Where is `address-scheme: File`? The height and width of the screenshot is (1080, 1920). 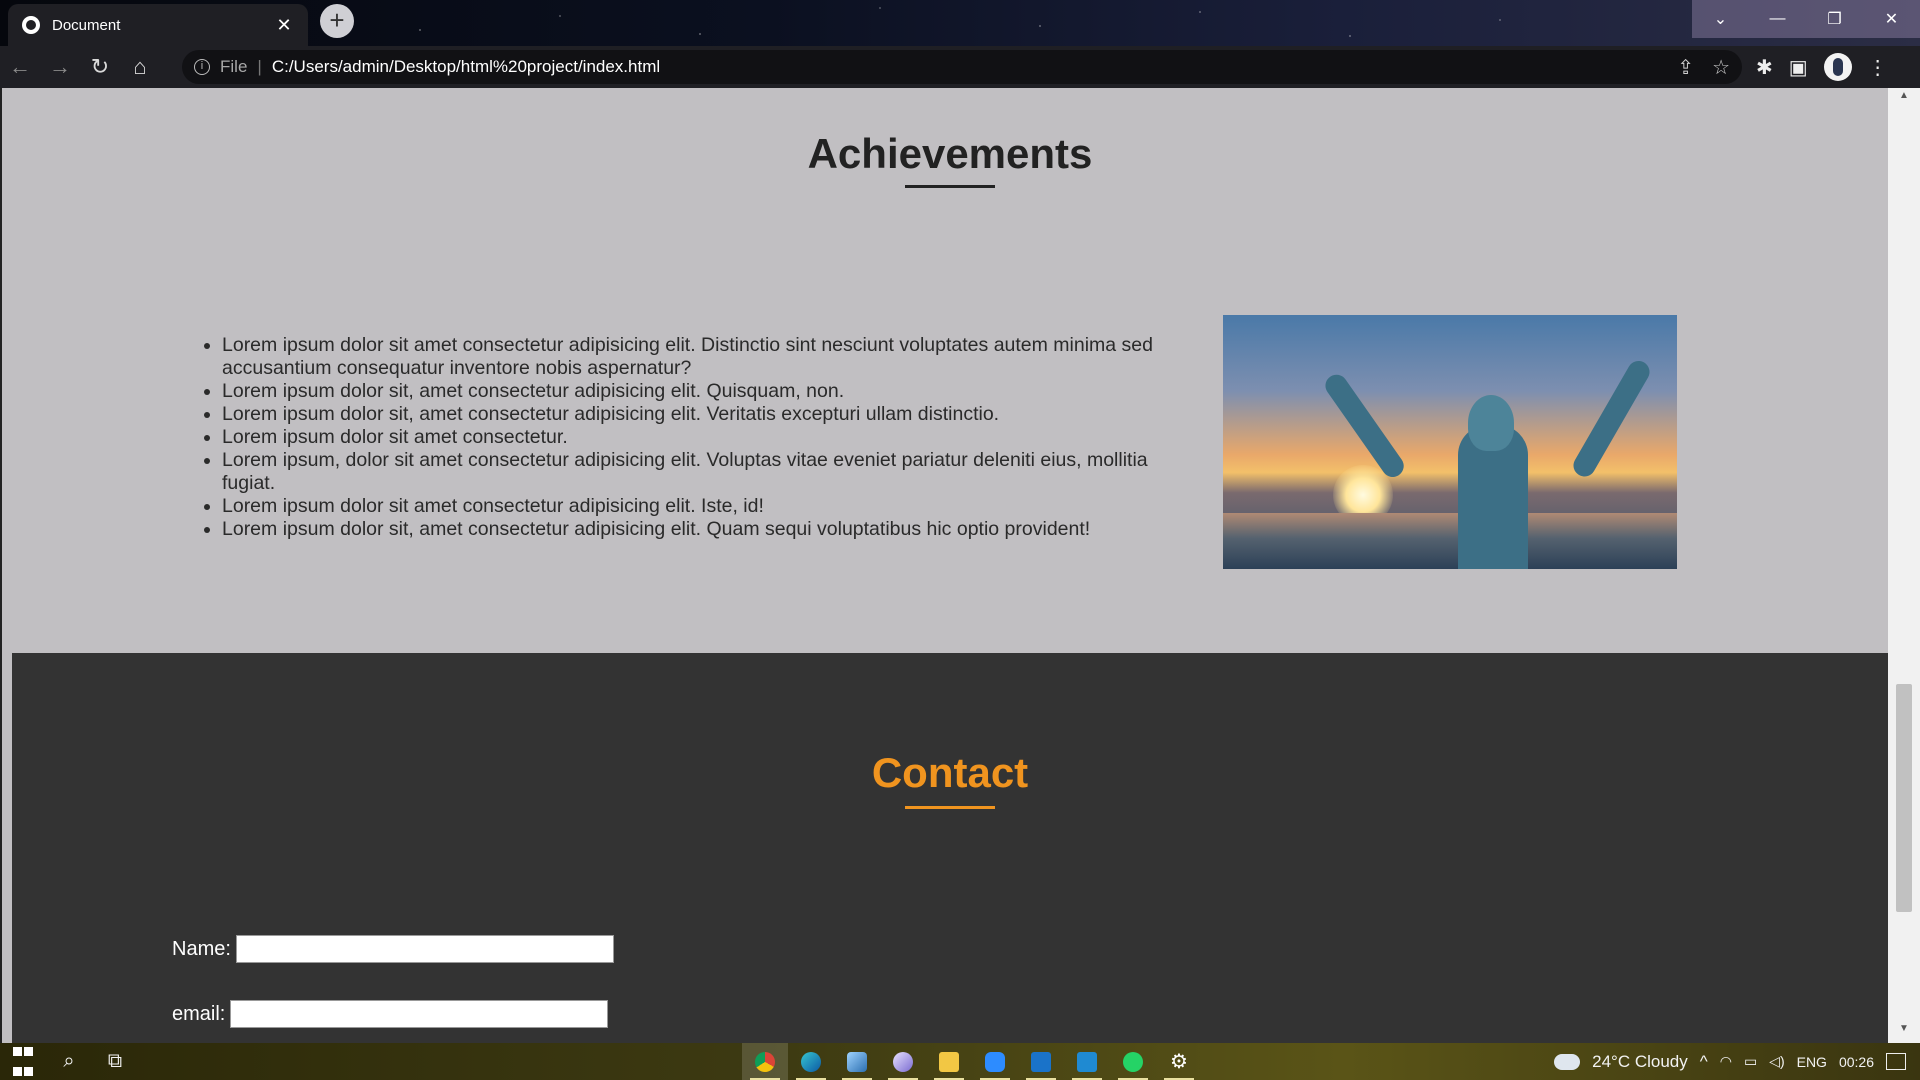 address-scheme: File is located at coordinates (234, 66).